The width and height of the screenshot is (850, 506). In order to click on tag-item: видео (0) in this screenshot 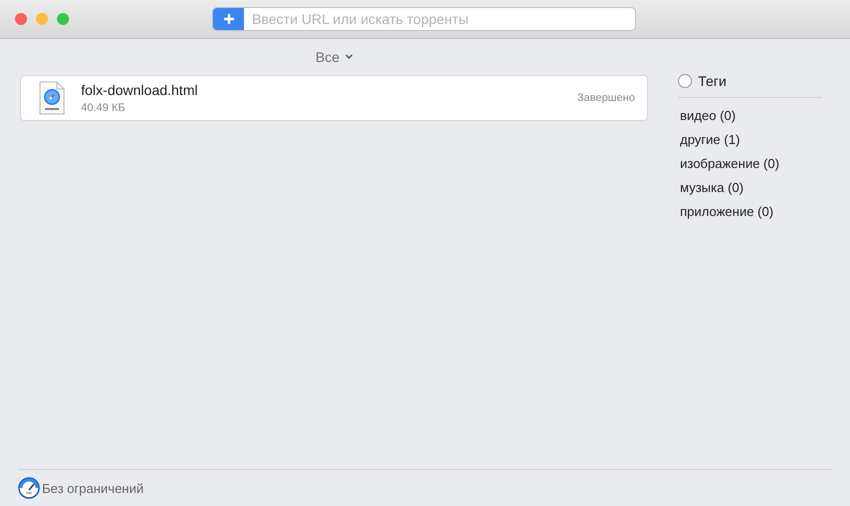, I will do `click(750, 116)`.